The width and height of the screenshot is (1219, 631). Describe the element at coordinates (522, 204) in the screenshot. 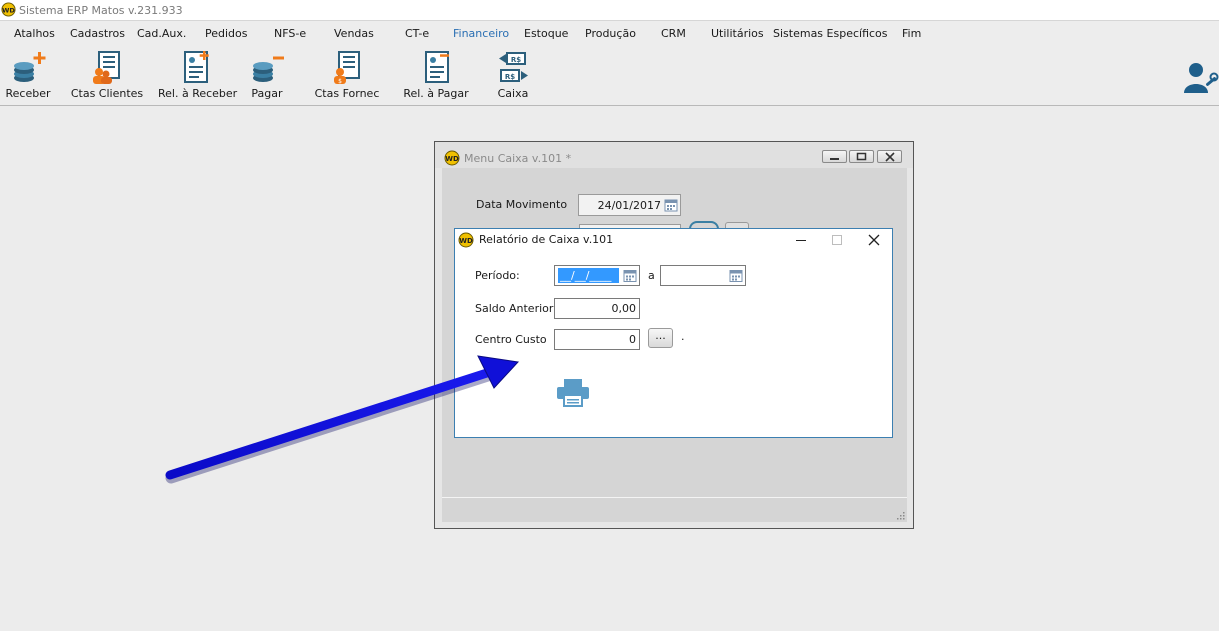

I see `data-movimento-label: Data Movimento` at that location.